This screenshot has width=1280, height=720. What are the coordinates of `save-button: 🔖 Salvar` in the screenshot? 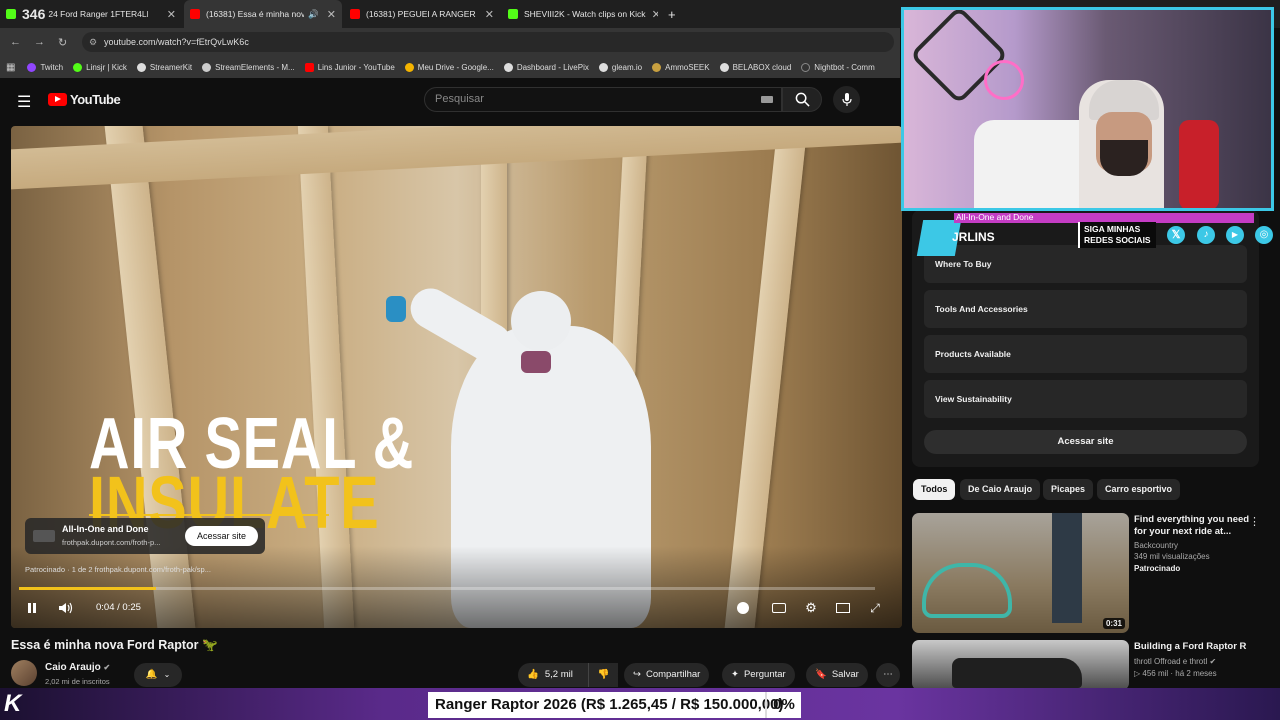 It's located at (837, 675).